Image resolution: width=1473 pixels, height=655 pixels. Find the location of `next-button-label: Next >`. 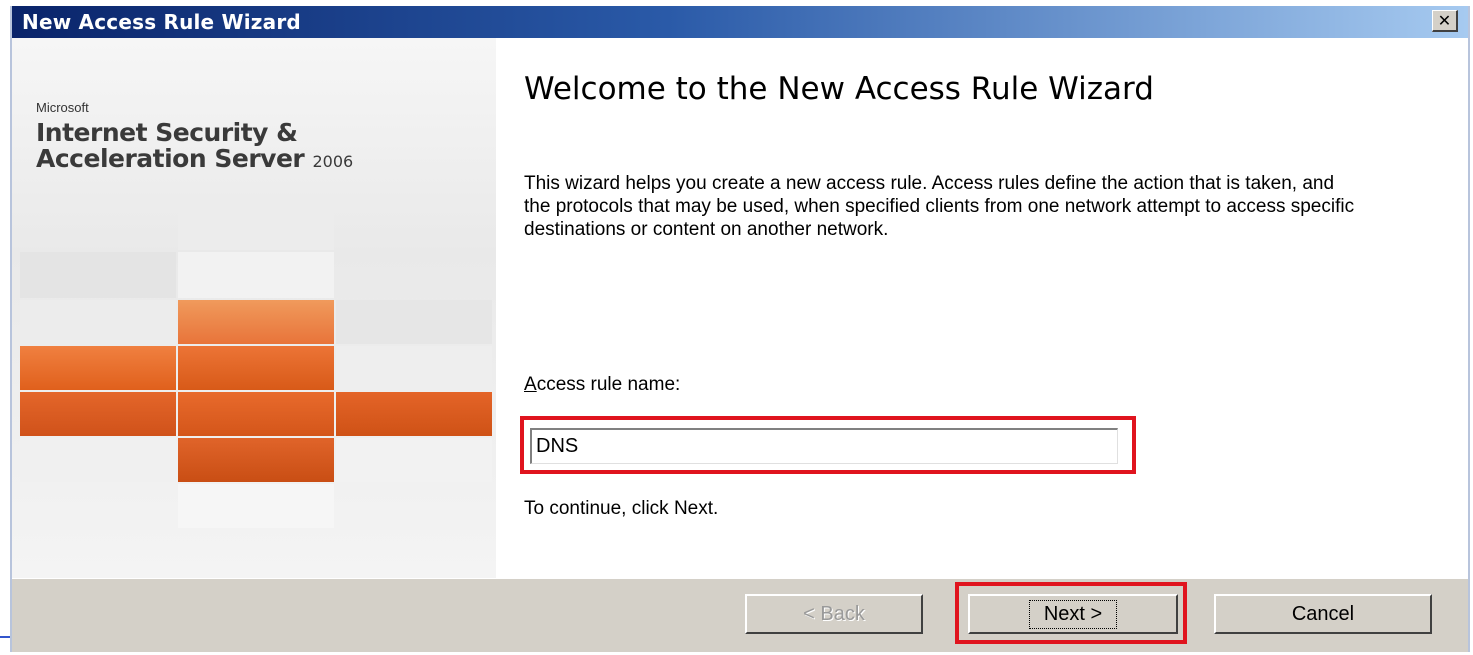

next-button-label: Next > is located at coordinates (1073, 614).